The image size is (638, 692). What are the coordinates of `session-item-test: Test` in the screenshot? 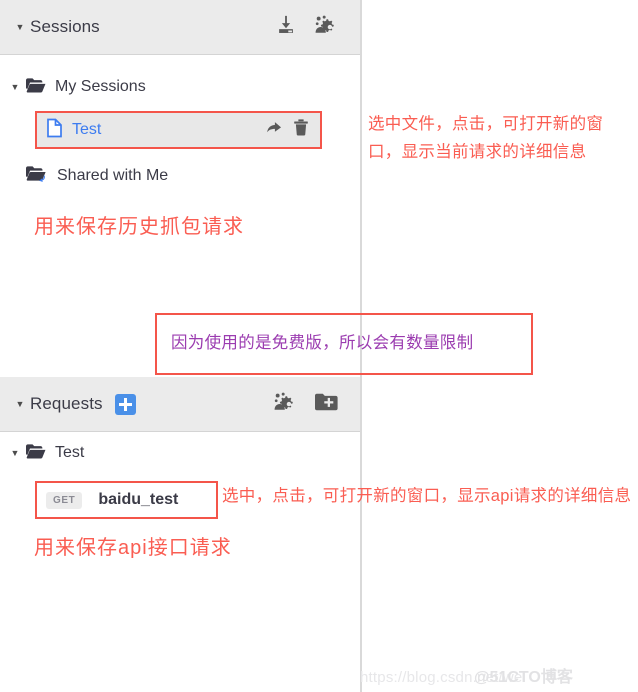 It's located at (178, 130).